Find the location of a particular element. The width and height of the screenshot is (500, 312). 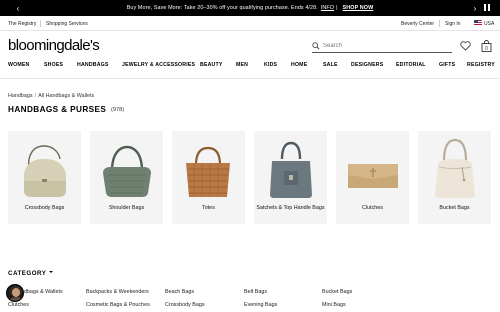

category-tile-bucket: Bucket Bags is located at coordinates (454, 177).